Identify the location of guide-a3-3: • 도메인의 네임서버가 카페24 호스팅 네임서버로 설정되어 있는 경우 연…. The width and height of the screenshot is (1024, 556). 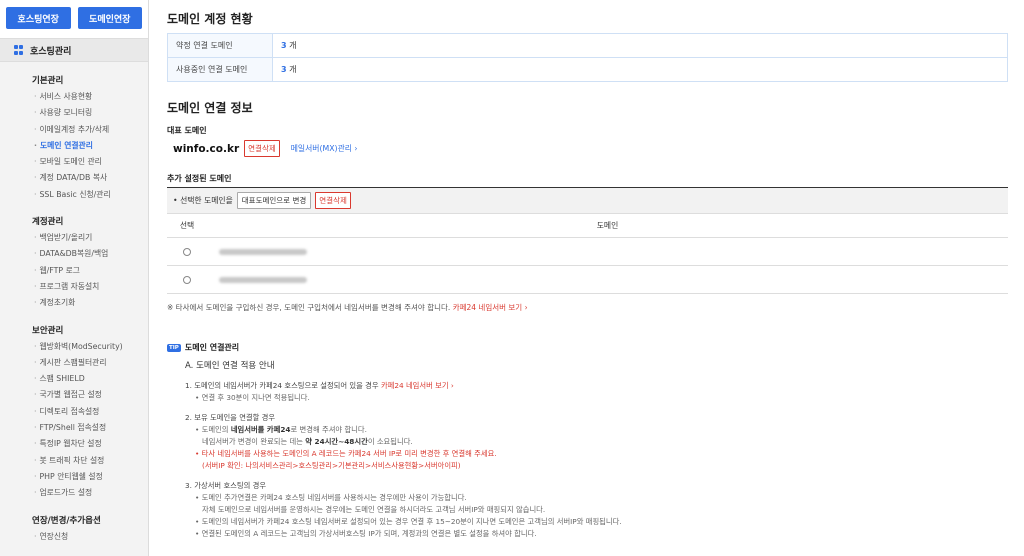
(408, 521).